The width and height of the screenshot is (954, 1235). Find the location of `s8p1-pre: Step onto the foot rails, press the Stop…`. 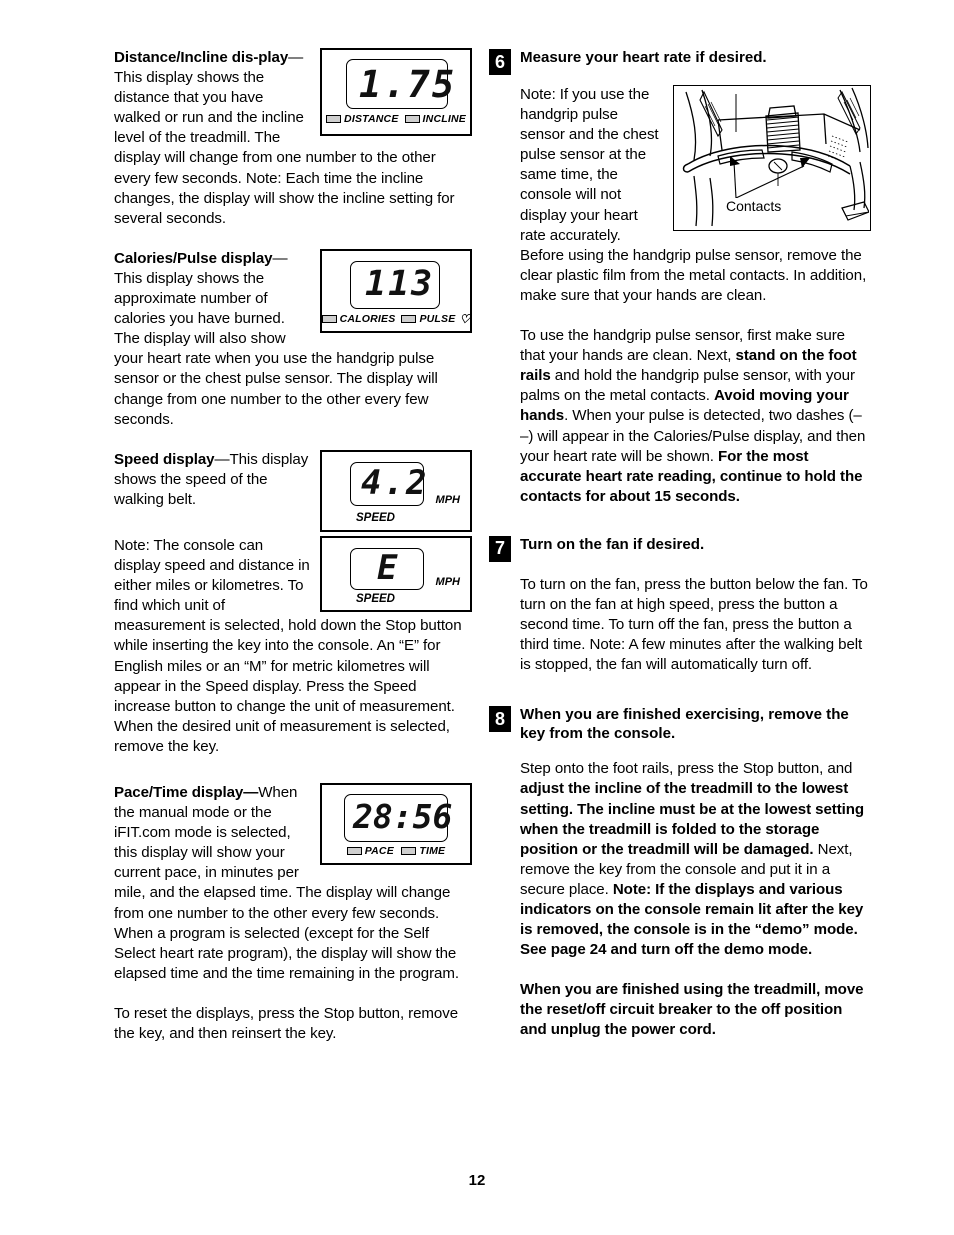

s8p1-pre: Step onto the foot rails, press the Stop… is located at coordinates (686, 769).